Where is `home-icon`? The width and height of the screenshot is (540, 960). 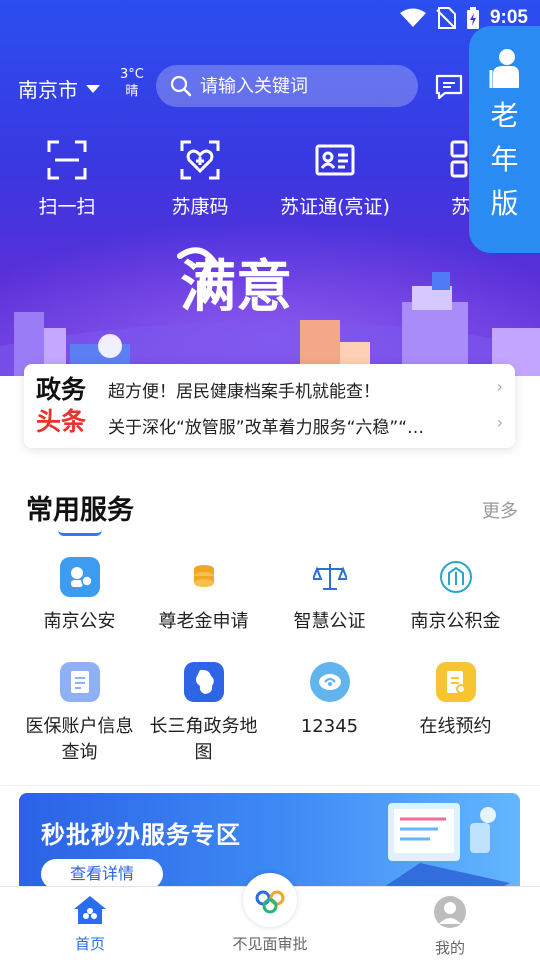
home-icon is located at coordinates (90, 910).